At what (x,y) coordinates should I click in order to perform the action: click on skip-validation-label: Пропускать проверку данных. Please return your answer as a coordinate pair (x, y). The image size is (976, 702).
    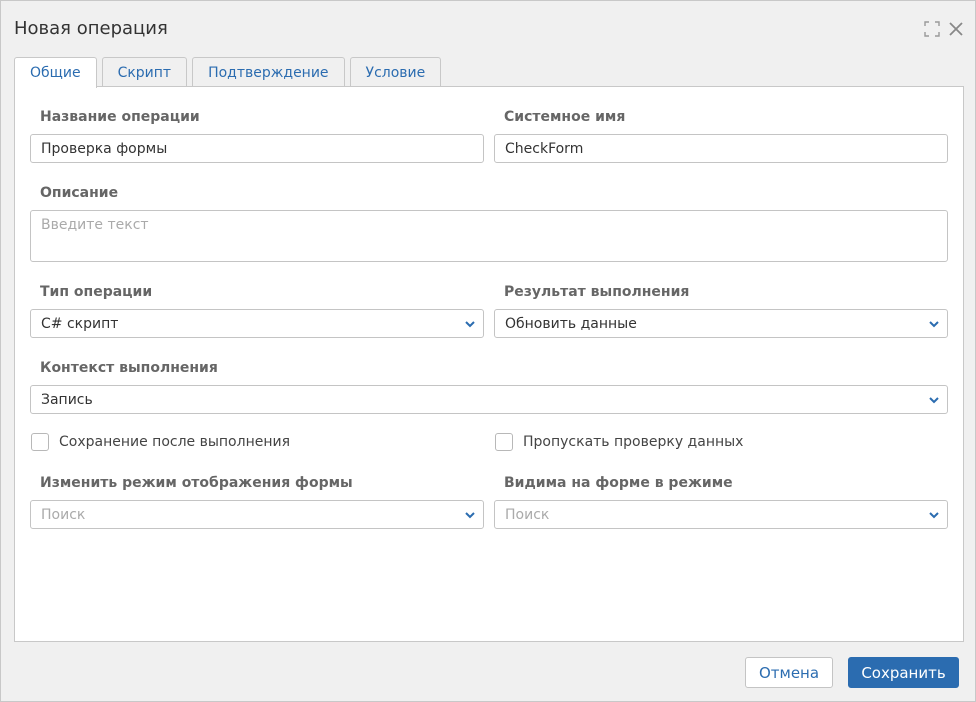
    Looking at the image, I should click on (633, 442).